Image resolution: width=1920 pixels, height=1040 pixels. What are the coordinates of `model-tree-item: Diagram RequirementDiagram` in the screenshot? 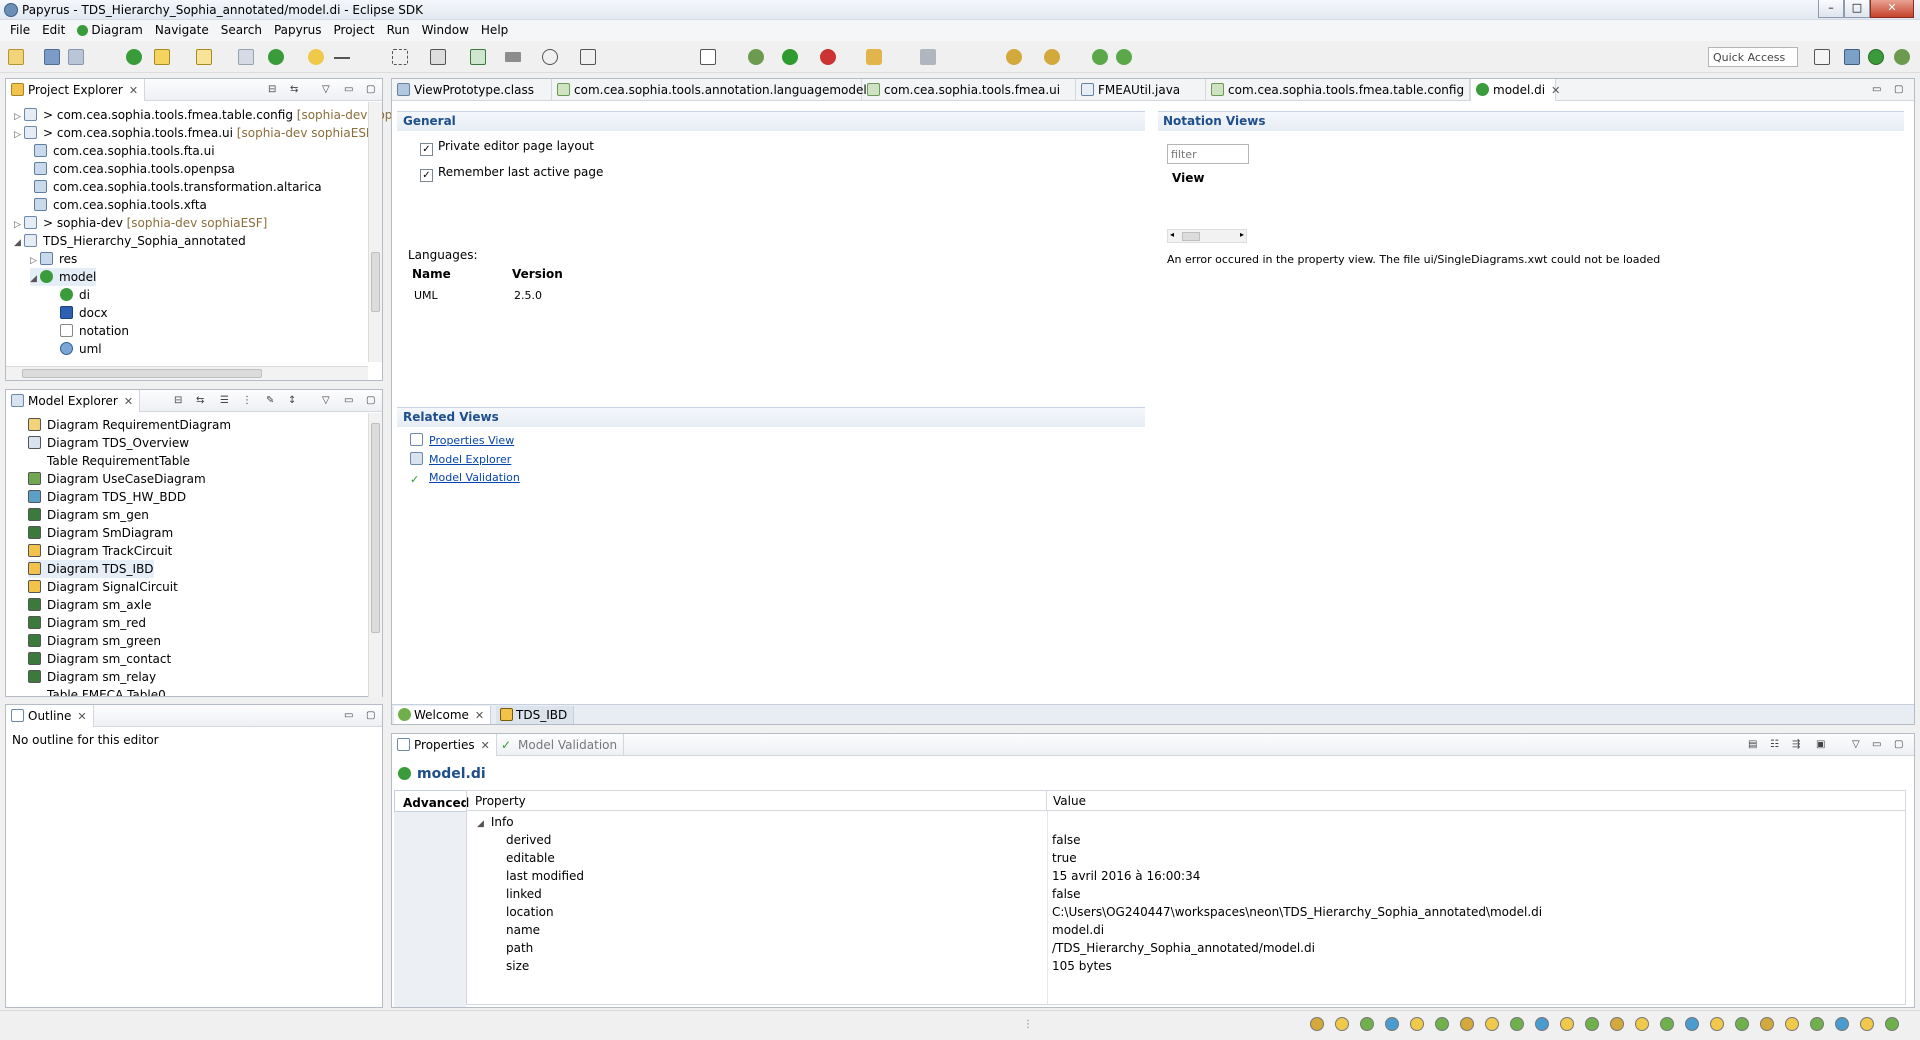 It's located at (129, 425).